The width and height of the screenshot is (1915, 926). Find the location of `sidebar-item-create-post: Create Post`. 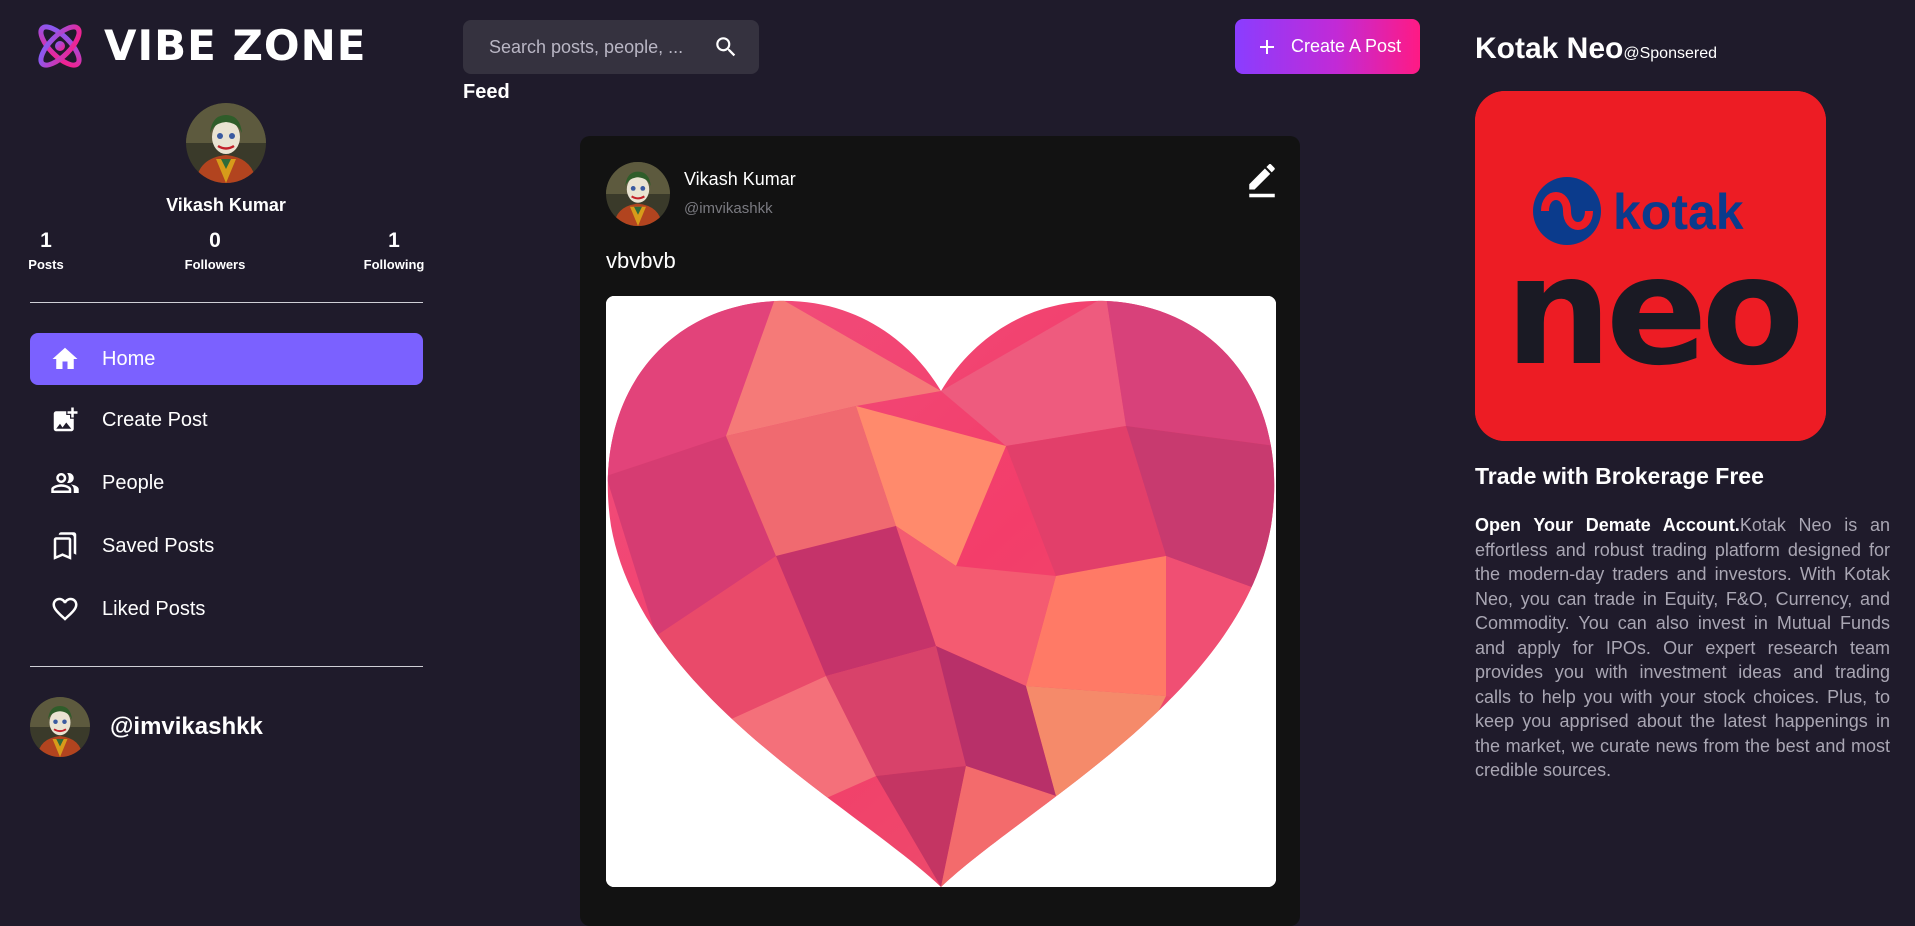

sidebar-item-create-post: Create Post is located at coordinates (226, 420).